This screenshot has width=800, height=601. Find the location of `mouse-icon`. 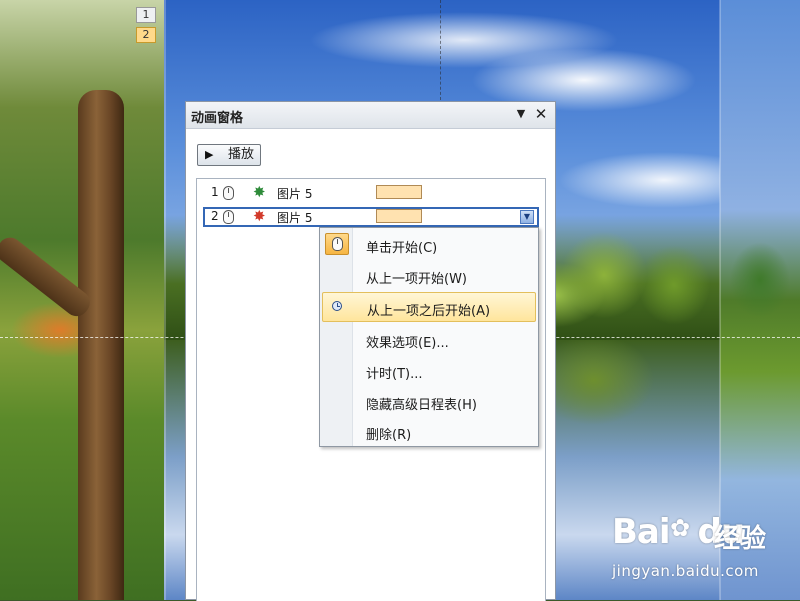

mouse-icon is located at coordinates (337, 244).